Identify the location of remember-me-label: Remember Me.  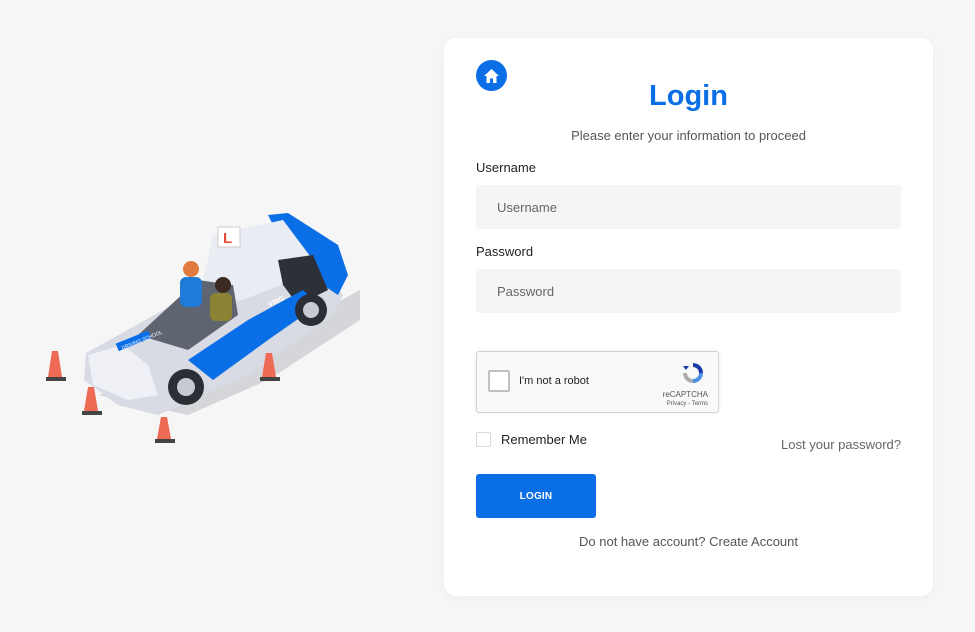
(544, 439).